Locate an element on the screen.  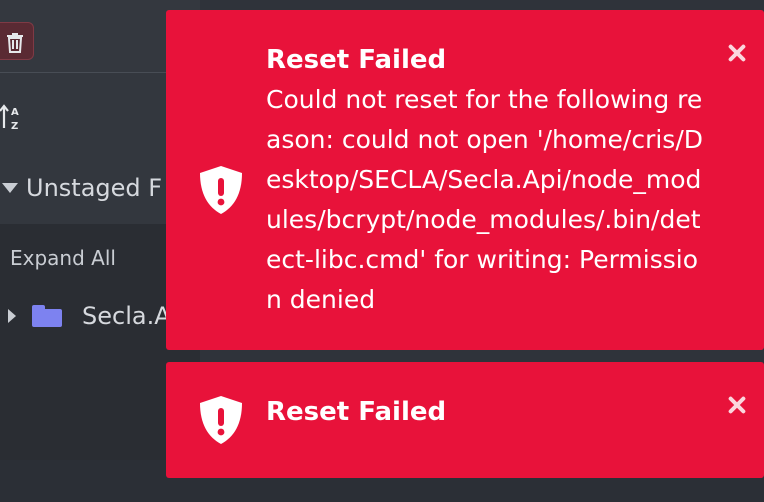
sort-az-icon: A Z is located at coordinates (12, 118).